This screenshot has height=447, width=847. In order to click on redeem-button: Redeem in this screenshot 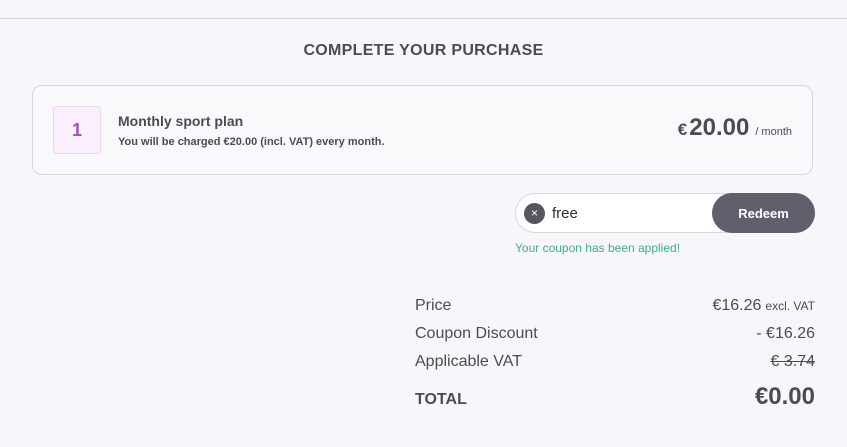, I will do `click(763, 213)`.